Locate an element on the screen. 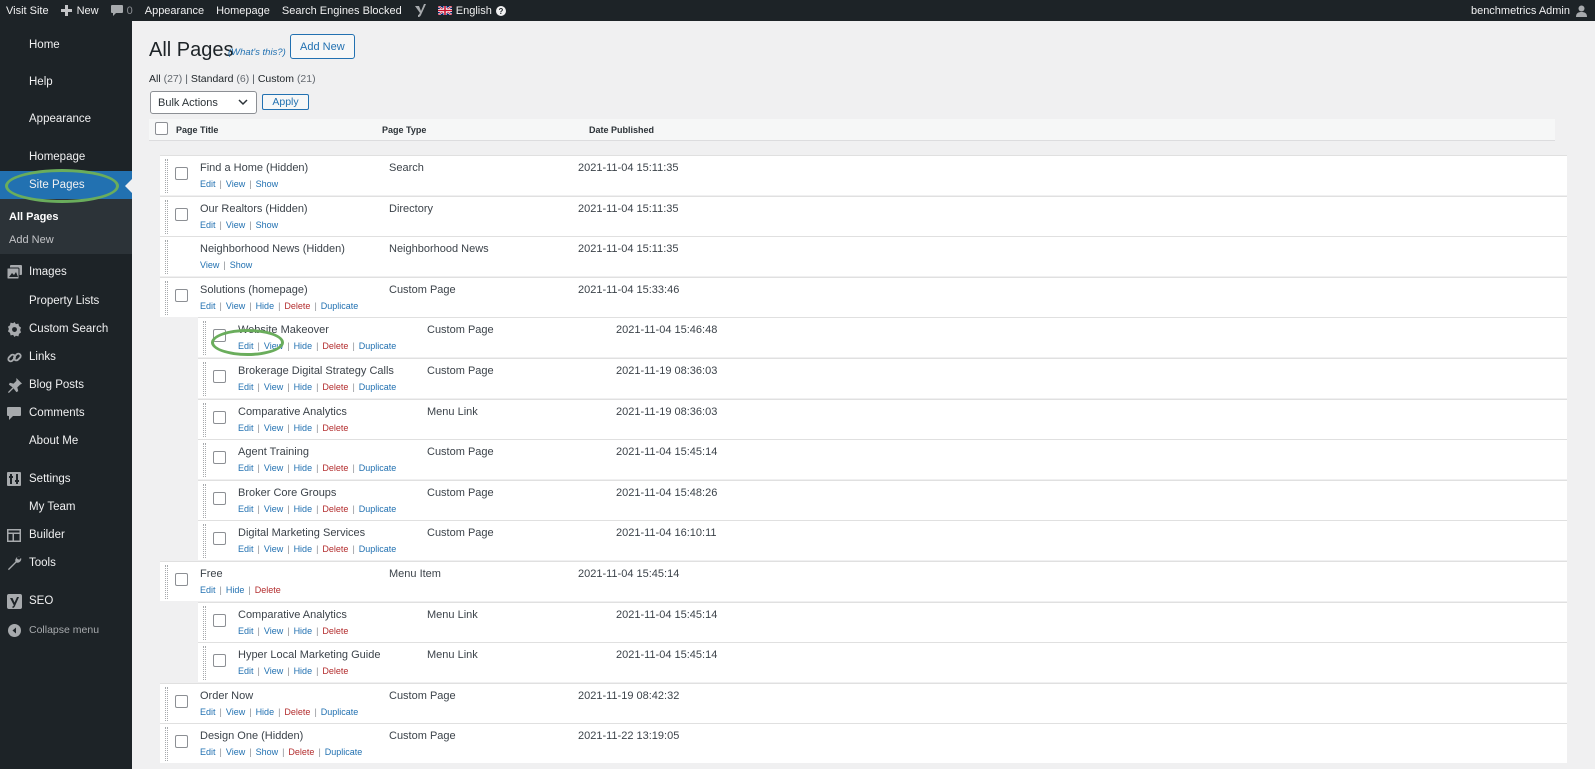 The height and width of the screenshot is (769, 1595). homepage-link: Homepage is located at coordinates (243, 10).